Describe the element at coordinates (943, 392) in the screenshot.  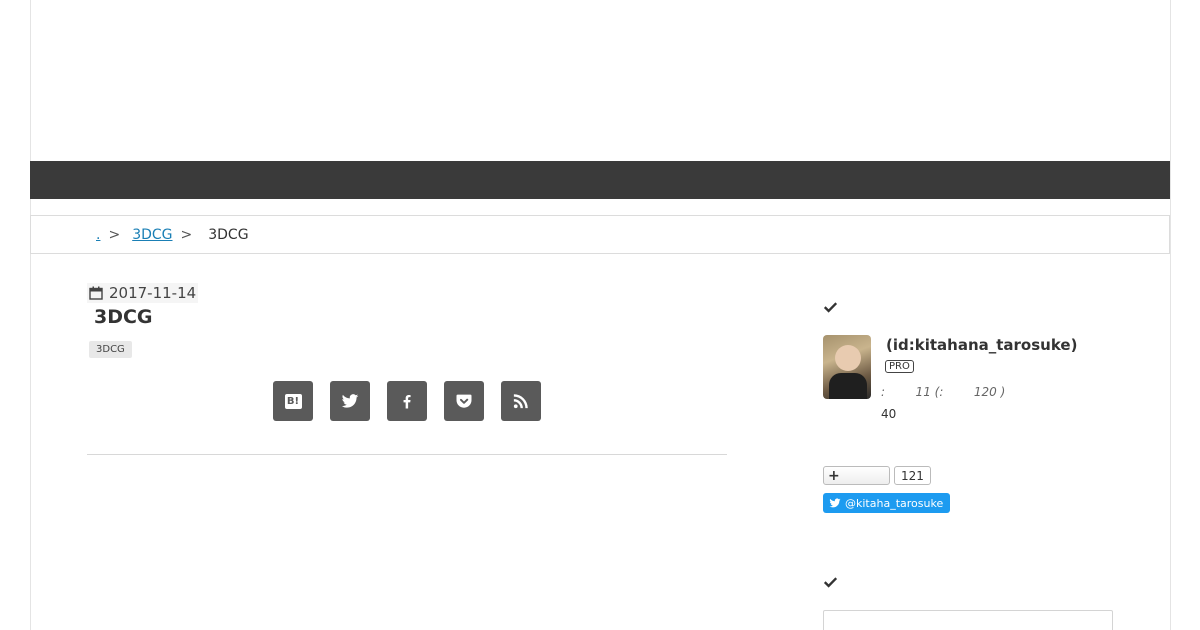
I see `profile-stats: : 11 (: 120 )` at that location.